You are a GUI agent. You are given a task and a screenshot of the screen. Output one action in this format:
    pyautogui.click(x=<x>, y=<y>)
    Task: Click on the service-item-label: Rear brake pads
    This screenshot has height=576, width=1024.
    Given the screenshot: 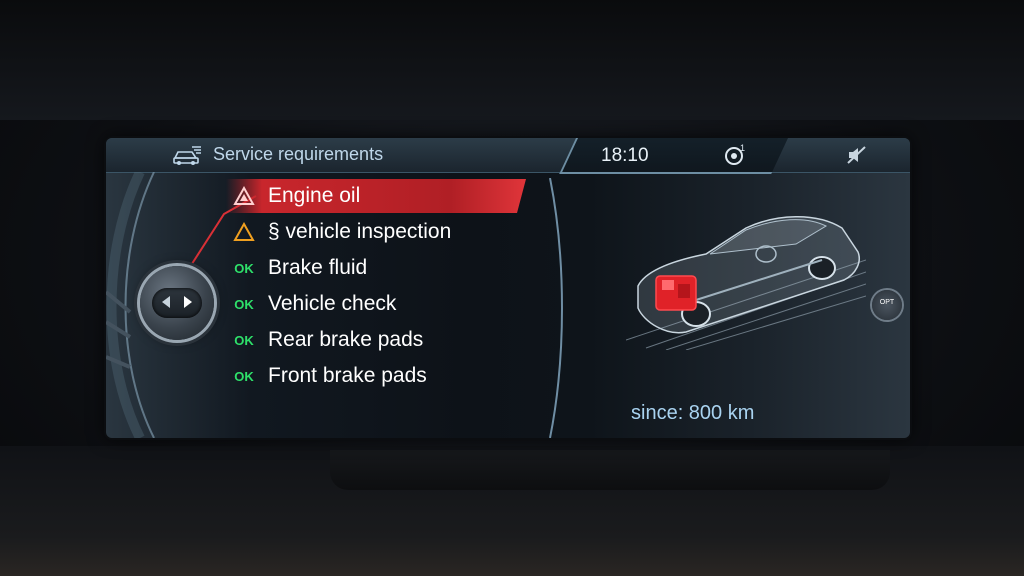 What is the action you would take?
    pyautogui.click(x=346, y=339)
    